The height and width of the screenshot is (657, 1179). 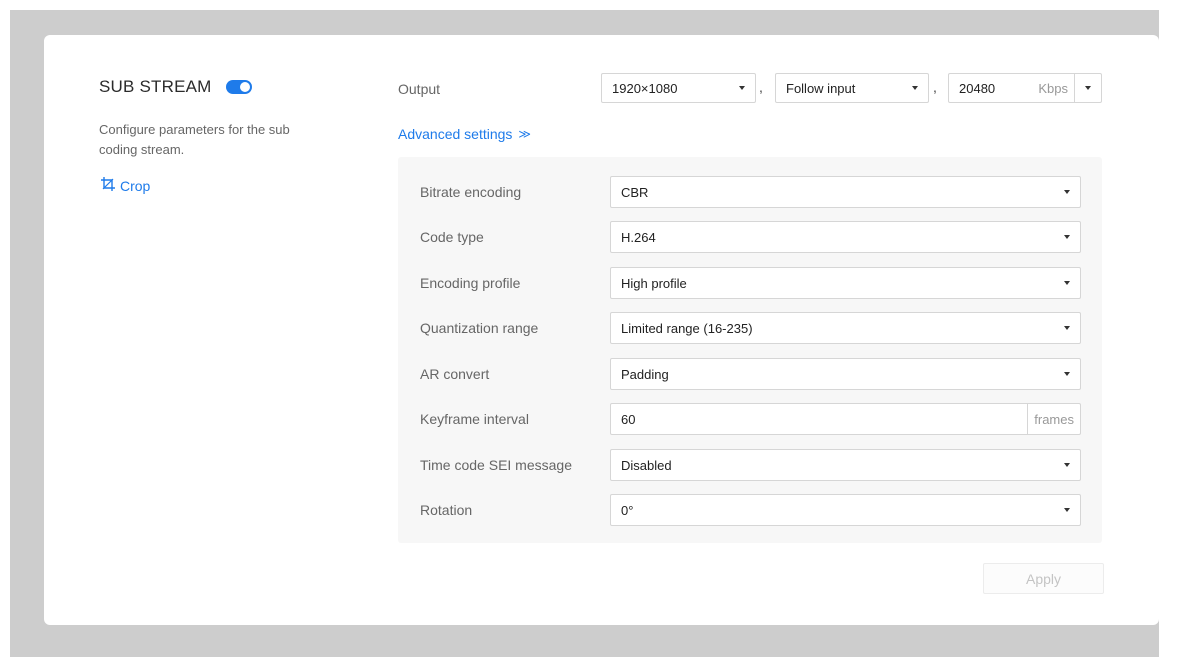 I want to click on stream-title: SUB STREAM, so click(x=155, y=86).